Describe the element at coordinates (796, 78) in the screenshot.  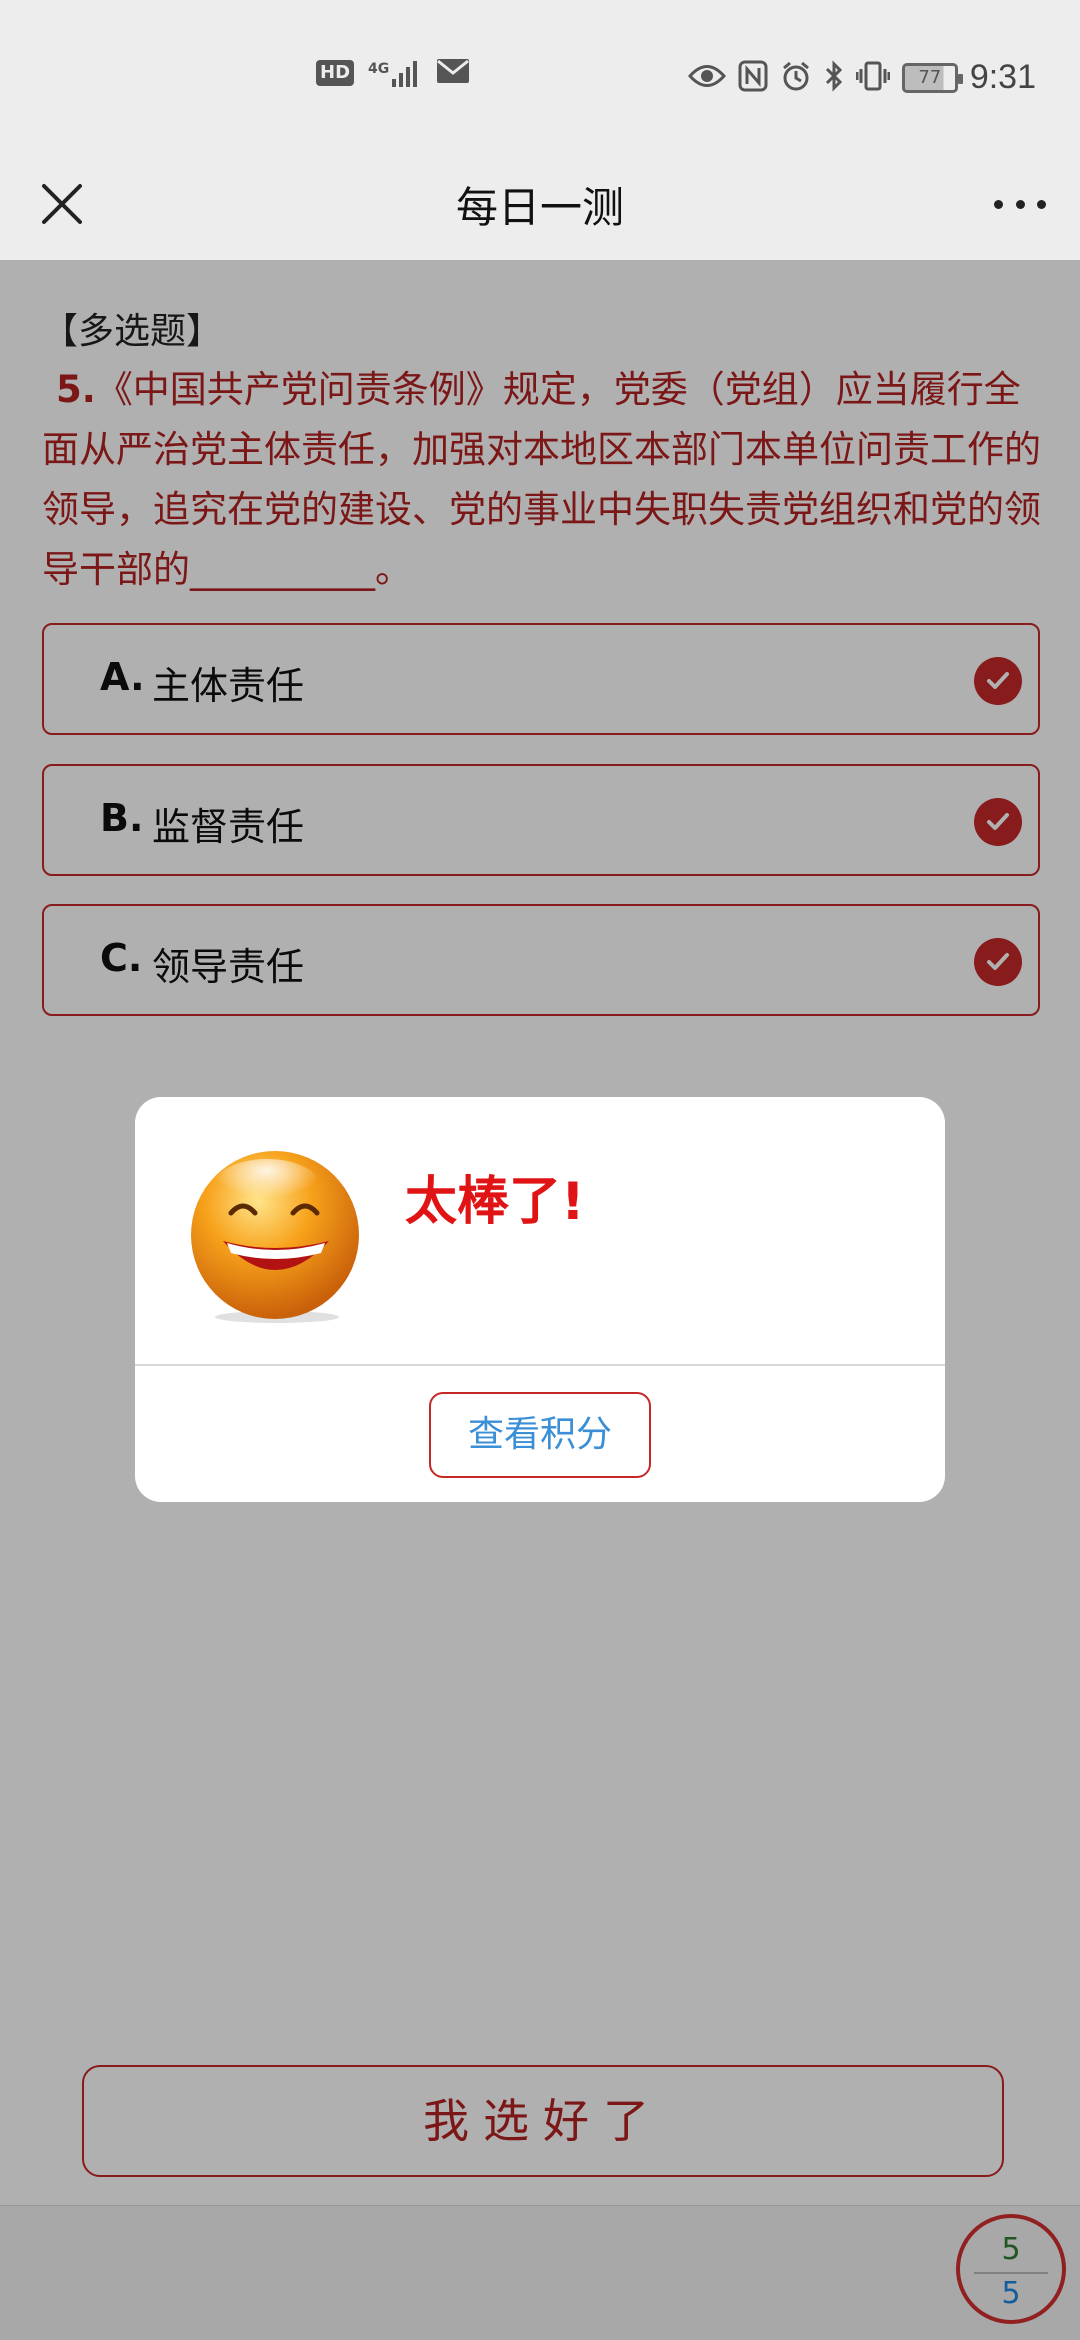
I see `alarm-icon` at that location.